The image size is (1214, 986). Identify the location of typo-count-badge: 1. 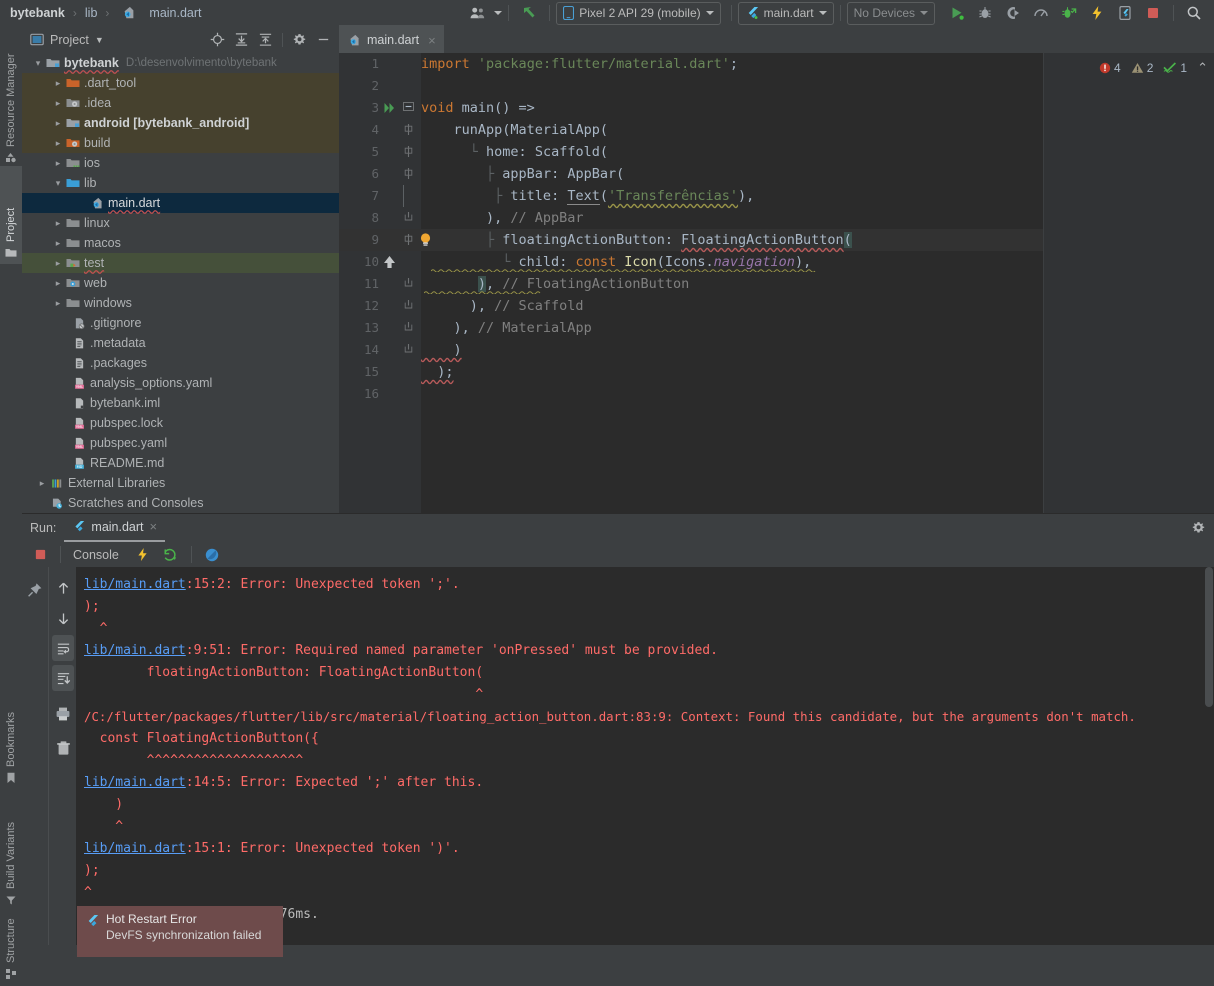
(1175, 68).